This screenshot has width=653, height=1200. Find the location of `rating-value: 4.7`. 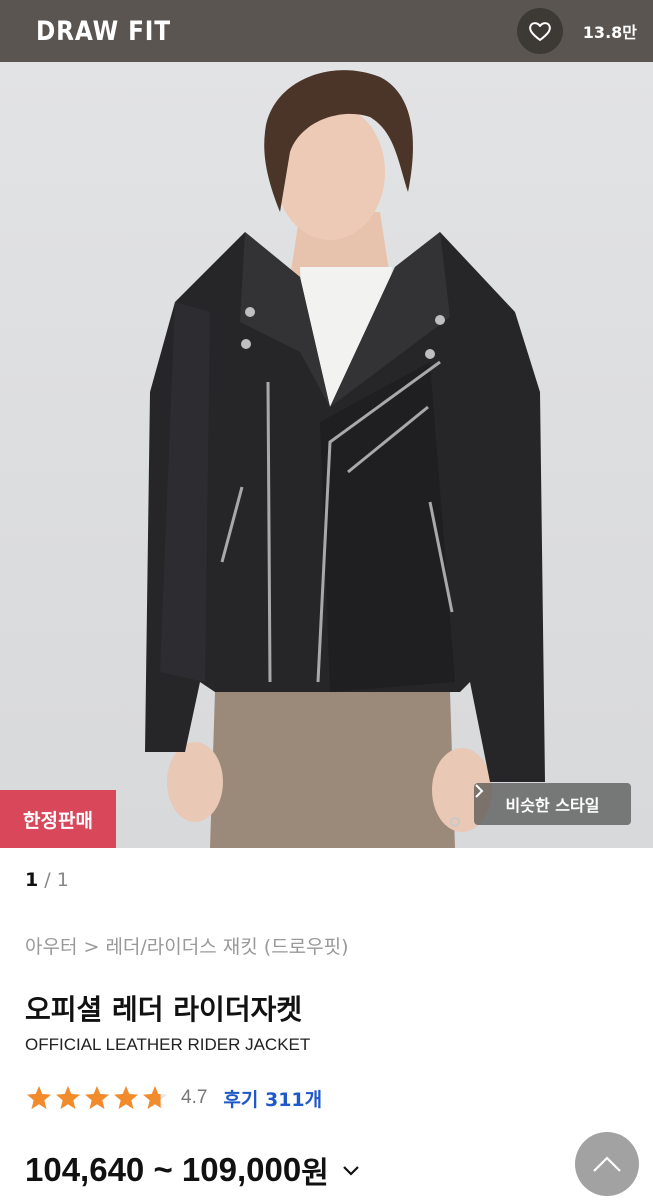

rating-value: 4.7 is located at coordinates (194, 1097).